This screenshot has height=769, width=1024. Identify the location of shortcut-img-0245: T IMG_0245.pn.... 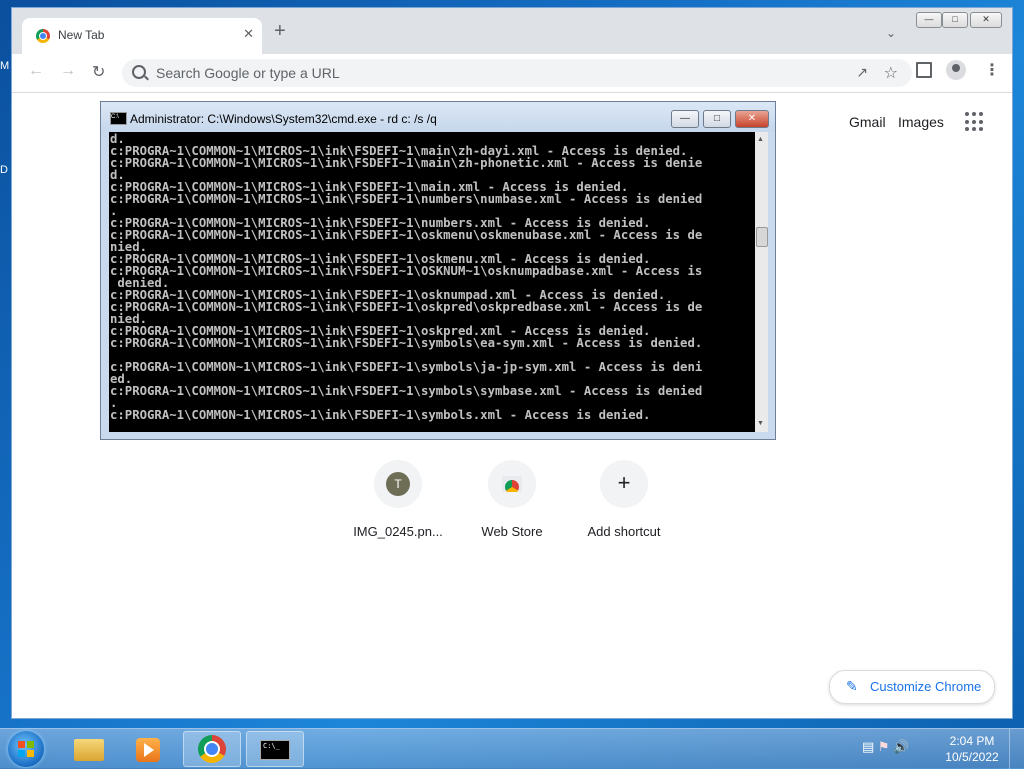
(398, 499).